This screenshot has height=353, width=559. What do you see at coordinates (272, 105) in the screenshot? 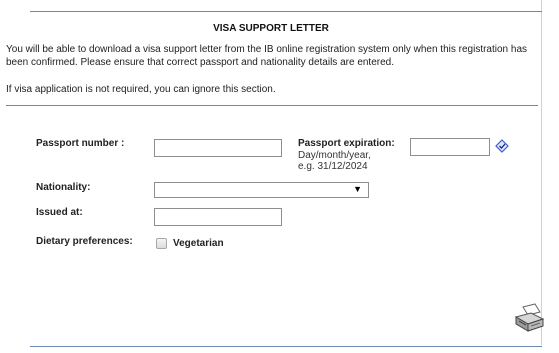
I see `section-divider` at bounding box center [272, 105].